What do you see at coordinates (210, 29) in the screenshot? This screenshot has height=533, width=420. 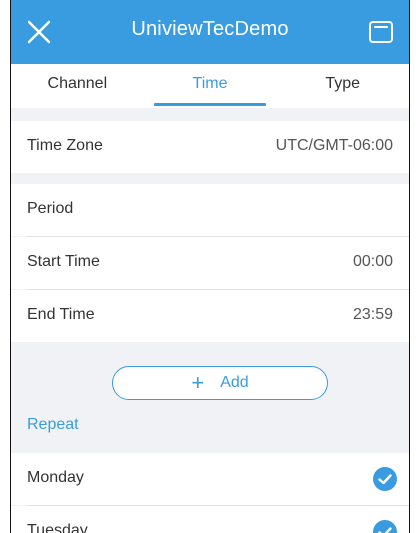 I see `page-title: UniviewTecDemo` at bounding box center [210, 29].